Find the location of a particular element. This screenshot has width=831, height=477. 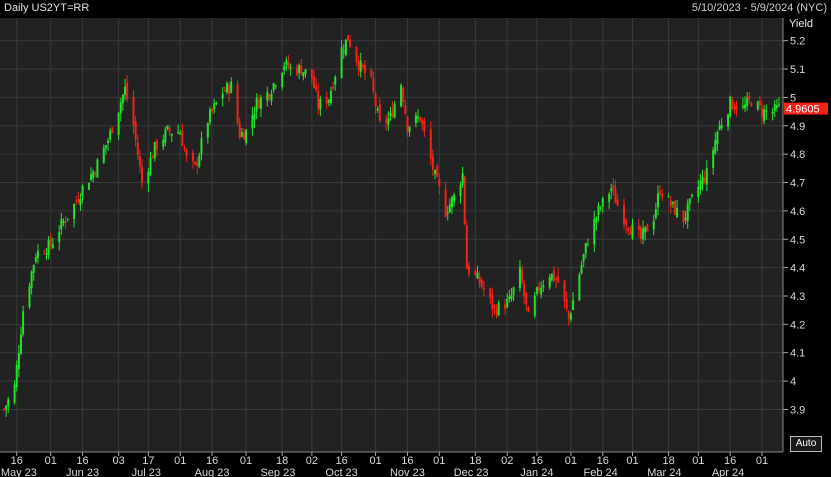

x-tick-label: 17 is located at coordinates (148, 461).